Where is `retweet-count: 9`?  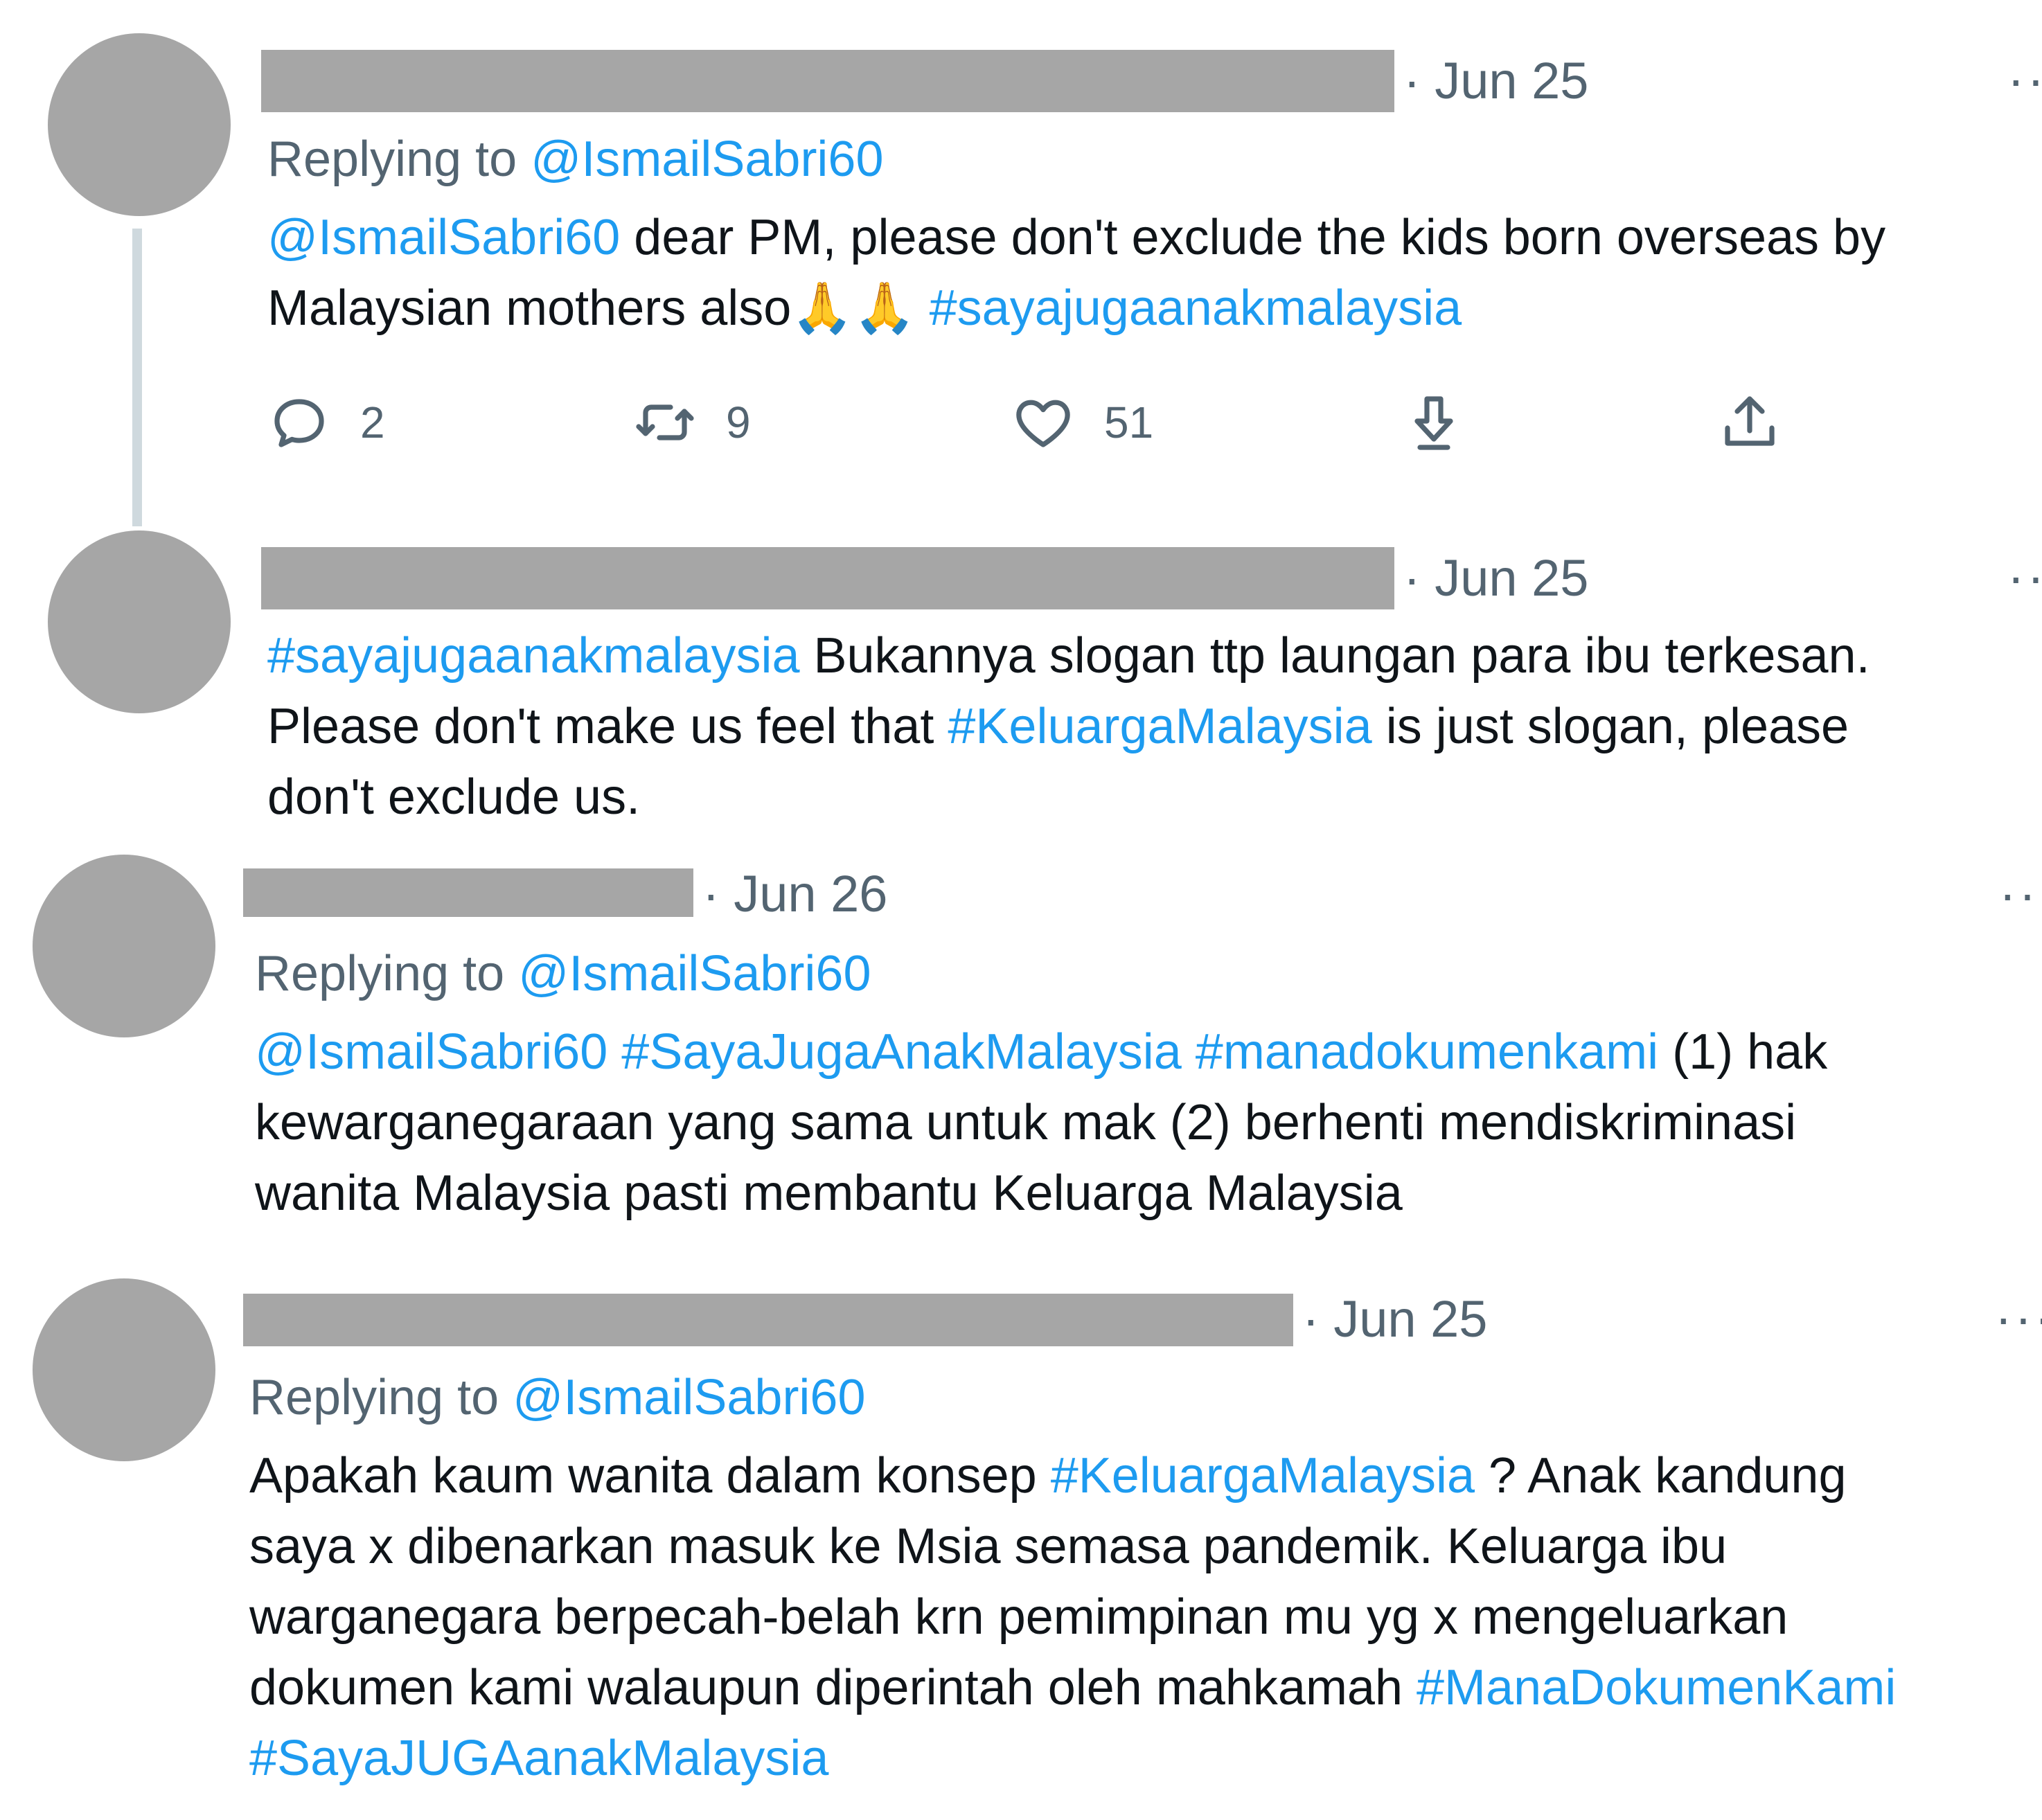 retweet-count: 9 is located at coordinates (738, 422).